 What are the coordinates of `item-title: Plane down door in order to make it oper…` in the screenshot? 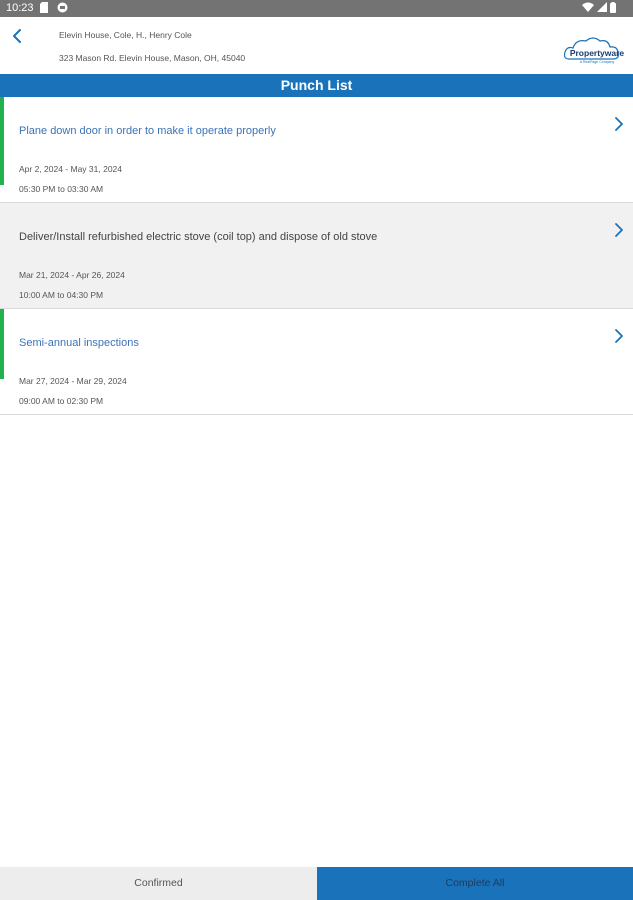 It's located at (147, 131).